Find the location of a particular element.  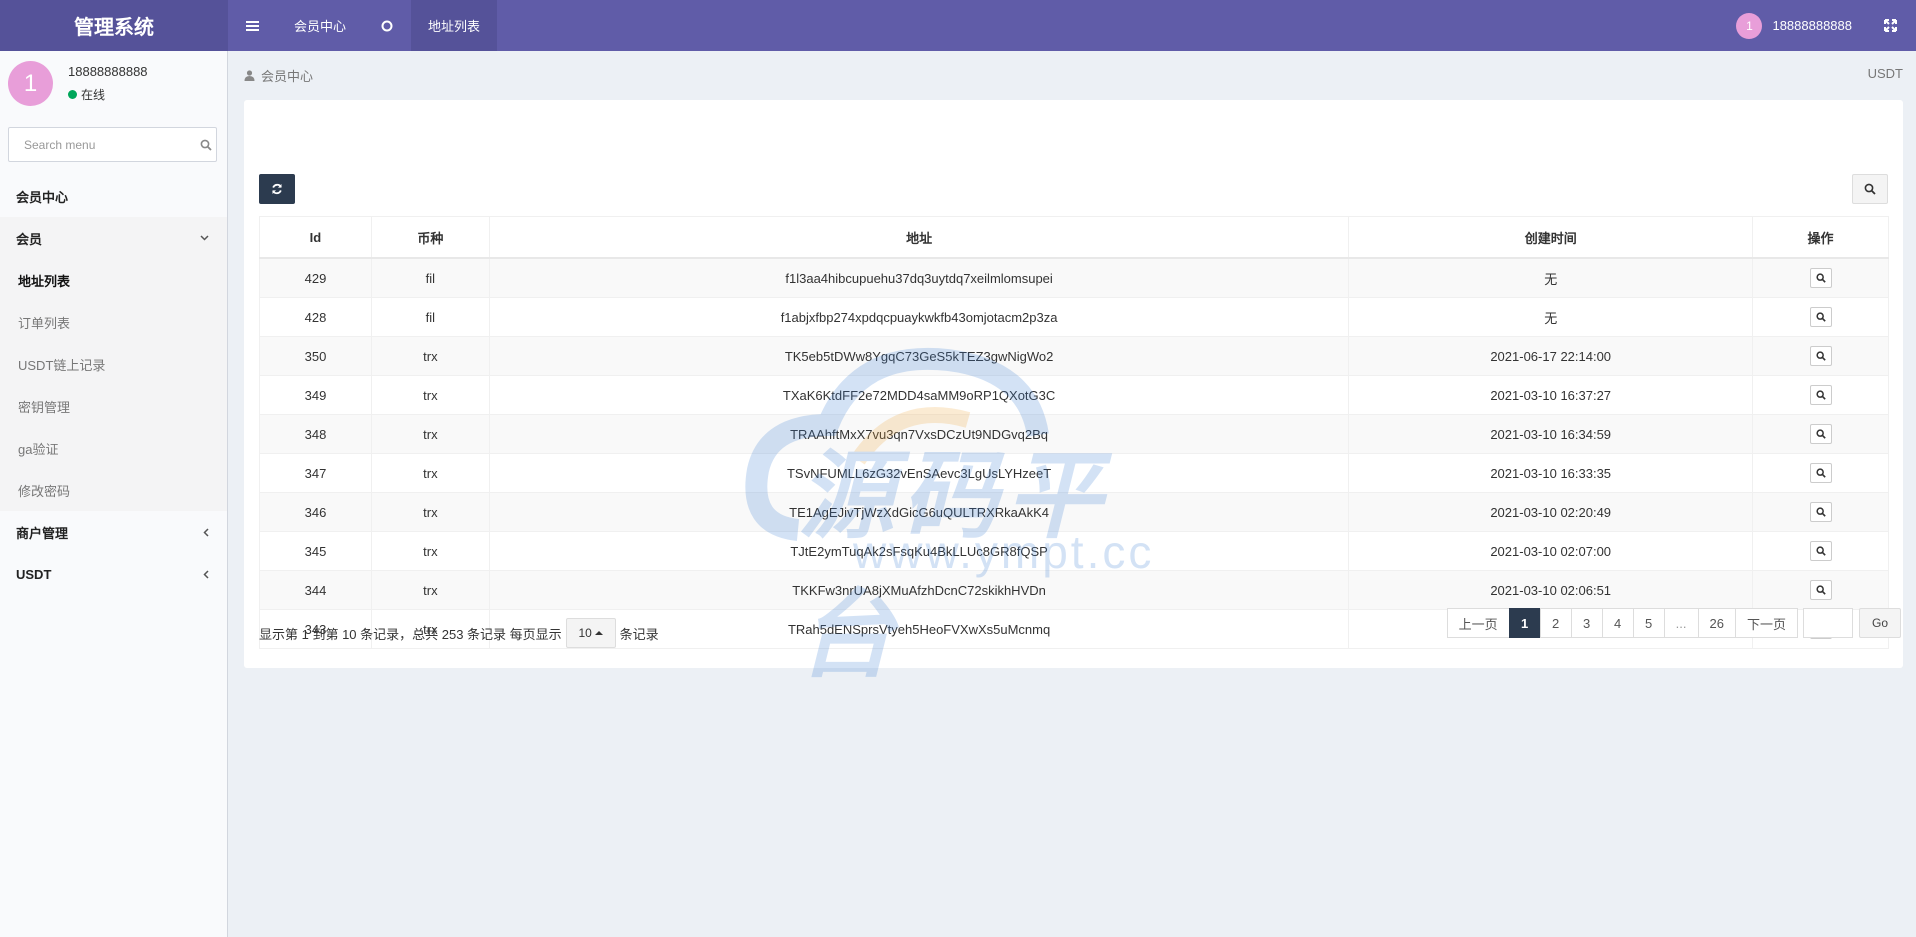

pagination-info: 显示第 1 到第 10 条记录，总共 253 条记录 每页显示 10 条记录 is located at coordinates (459, 633).